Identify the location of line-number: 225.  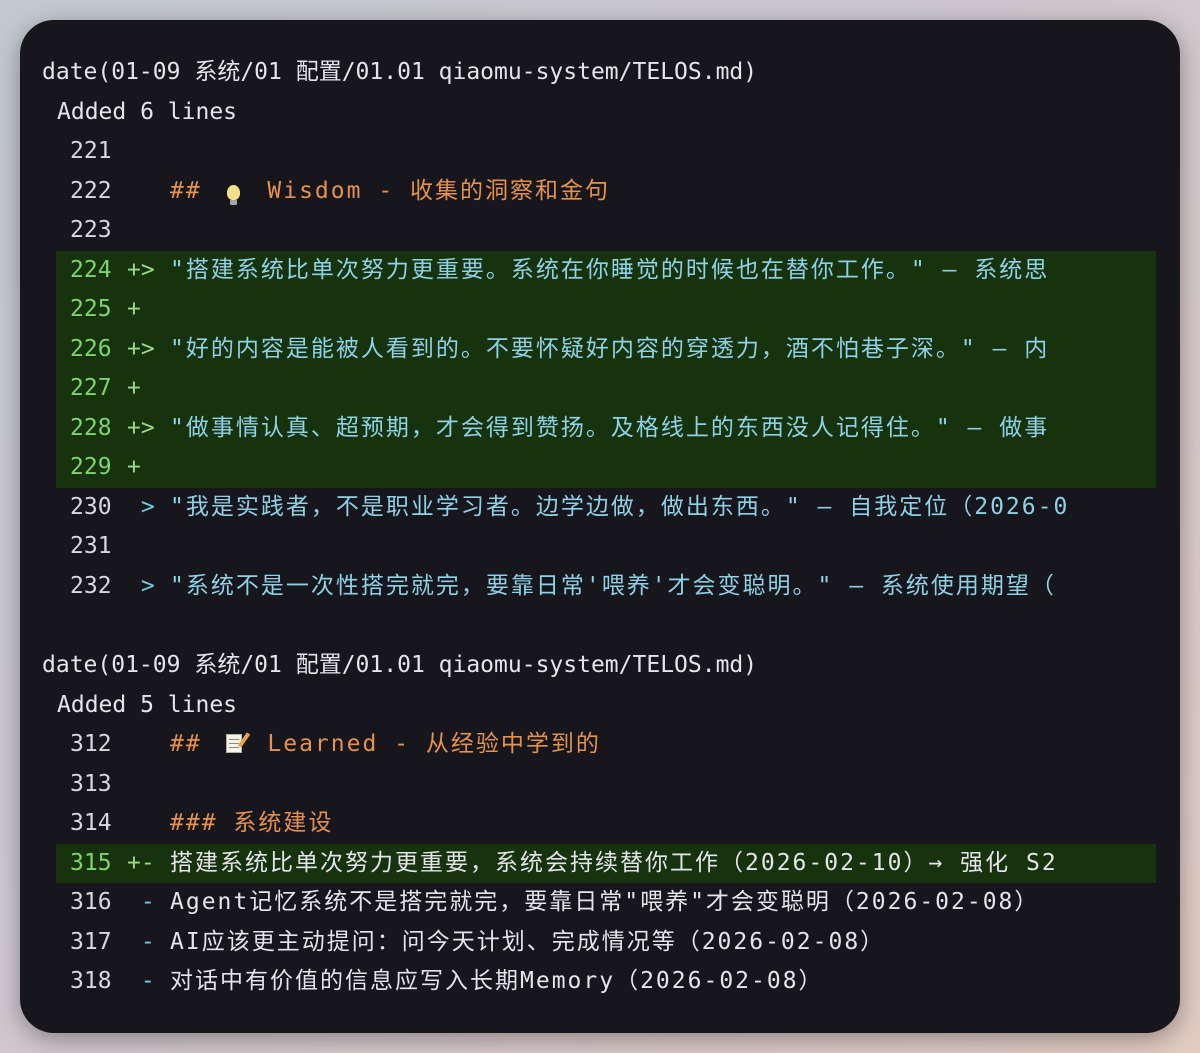
(91, 309).